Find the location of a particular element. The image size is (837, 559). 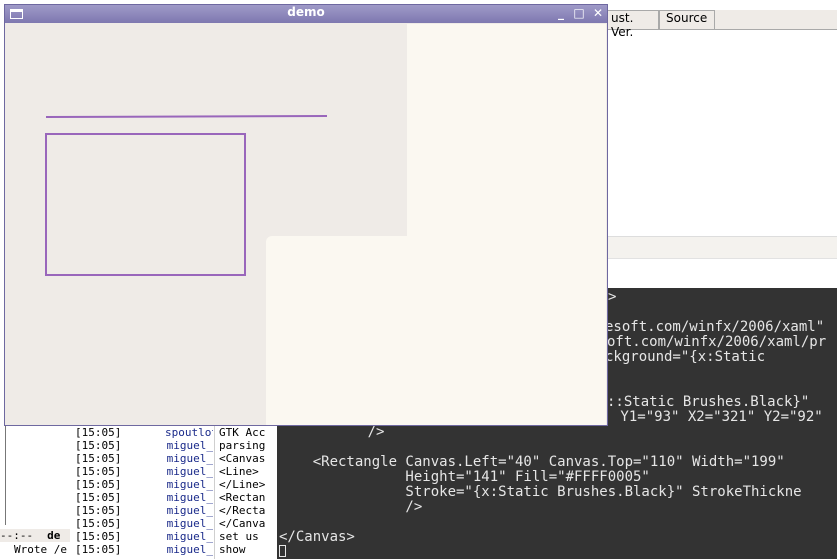

terminal-line: ckground="{x:Static is located at coordinates (685, 357).